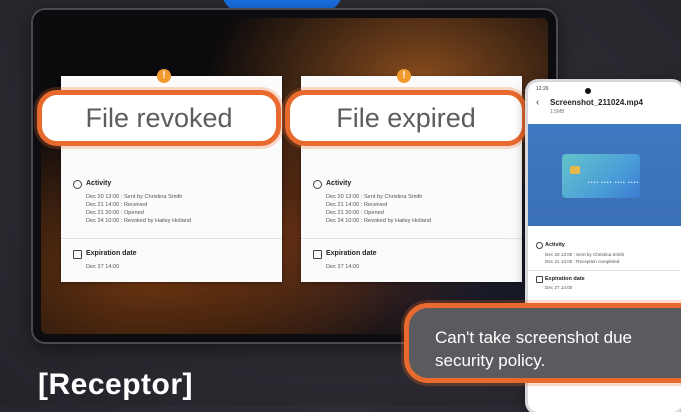 The height and width of the screenshot is (412, 681). Describe the element at coordinates (159, 118) in the screenshot. I see `status-pill-revoked: File revoked` at that location.